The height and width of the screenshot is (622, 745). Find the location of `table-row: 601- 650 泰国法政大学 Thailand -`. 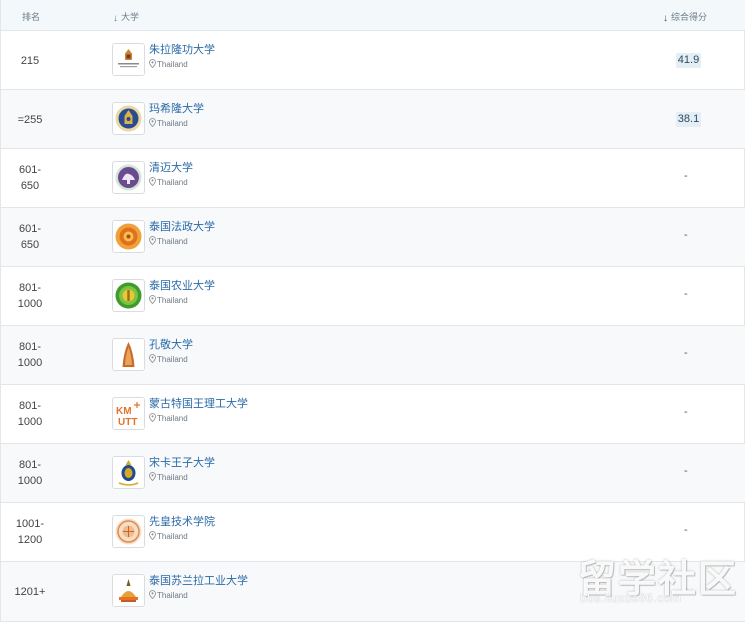

table-row: 601- 650 泰国法政大学 Thailand - is located at coordinates (373, 237).